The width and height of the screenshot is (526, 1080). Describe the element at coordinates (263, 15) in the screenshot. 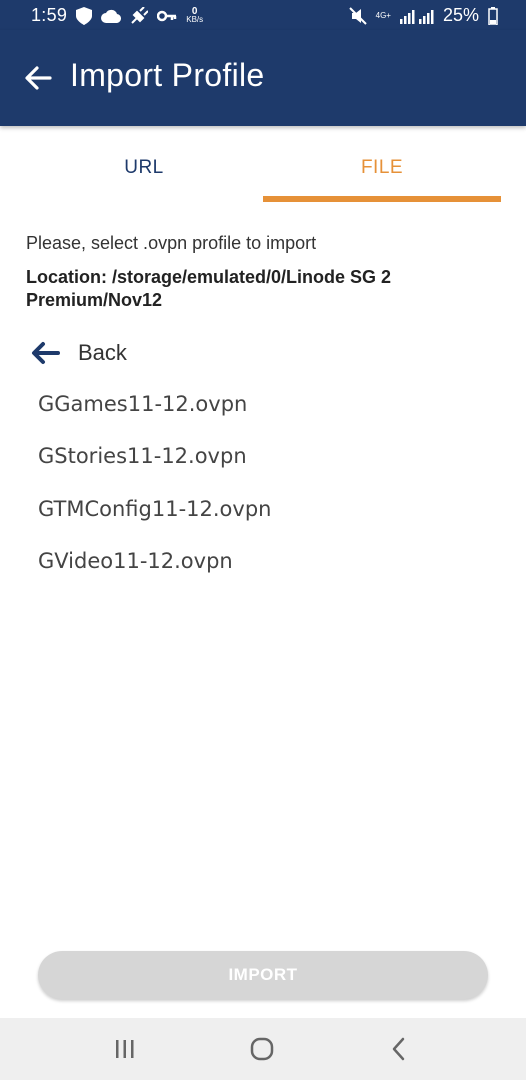

I see `status-bar: 1:59 0 KB/s 4G+ 25%` at that location.